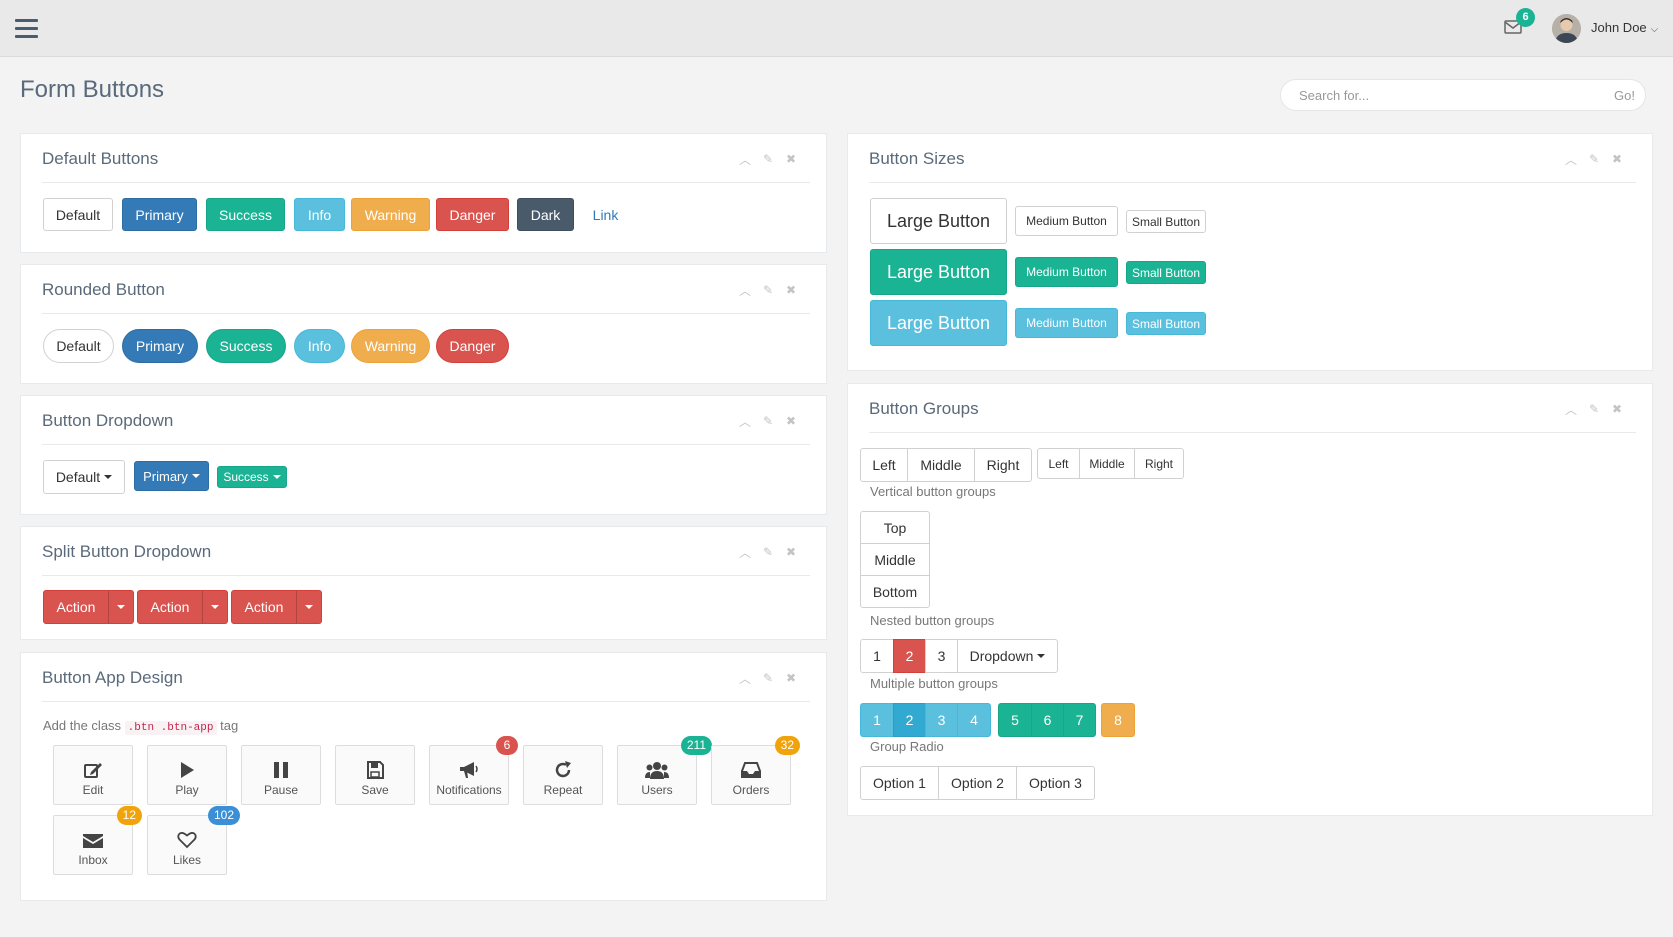  Describe the element at coordinates (1079, 720) in the screenshot. I see `multi-button-7: 7` at that location.